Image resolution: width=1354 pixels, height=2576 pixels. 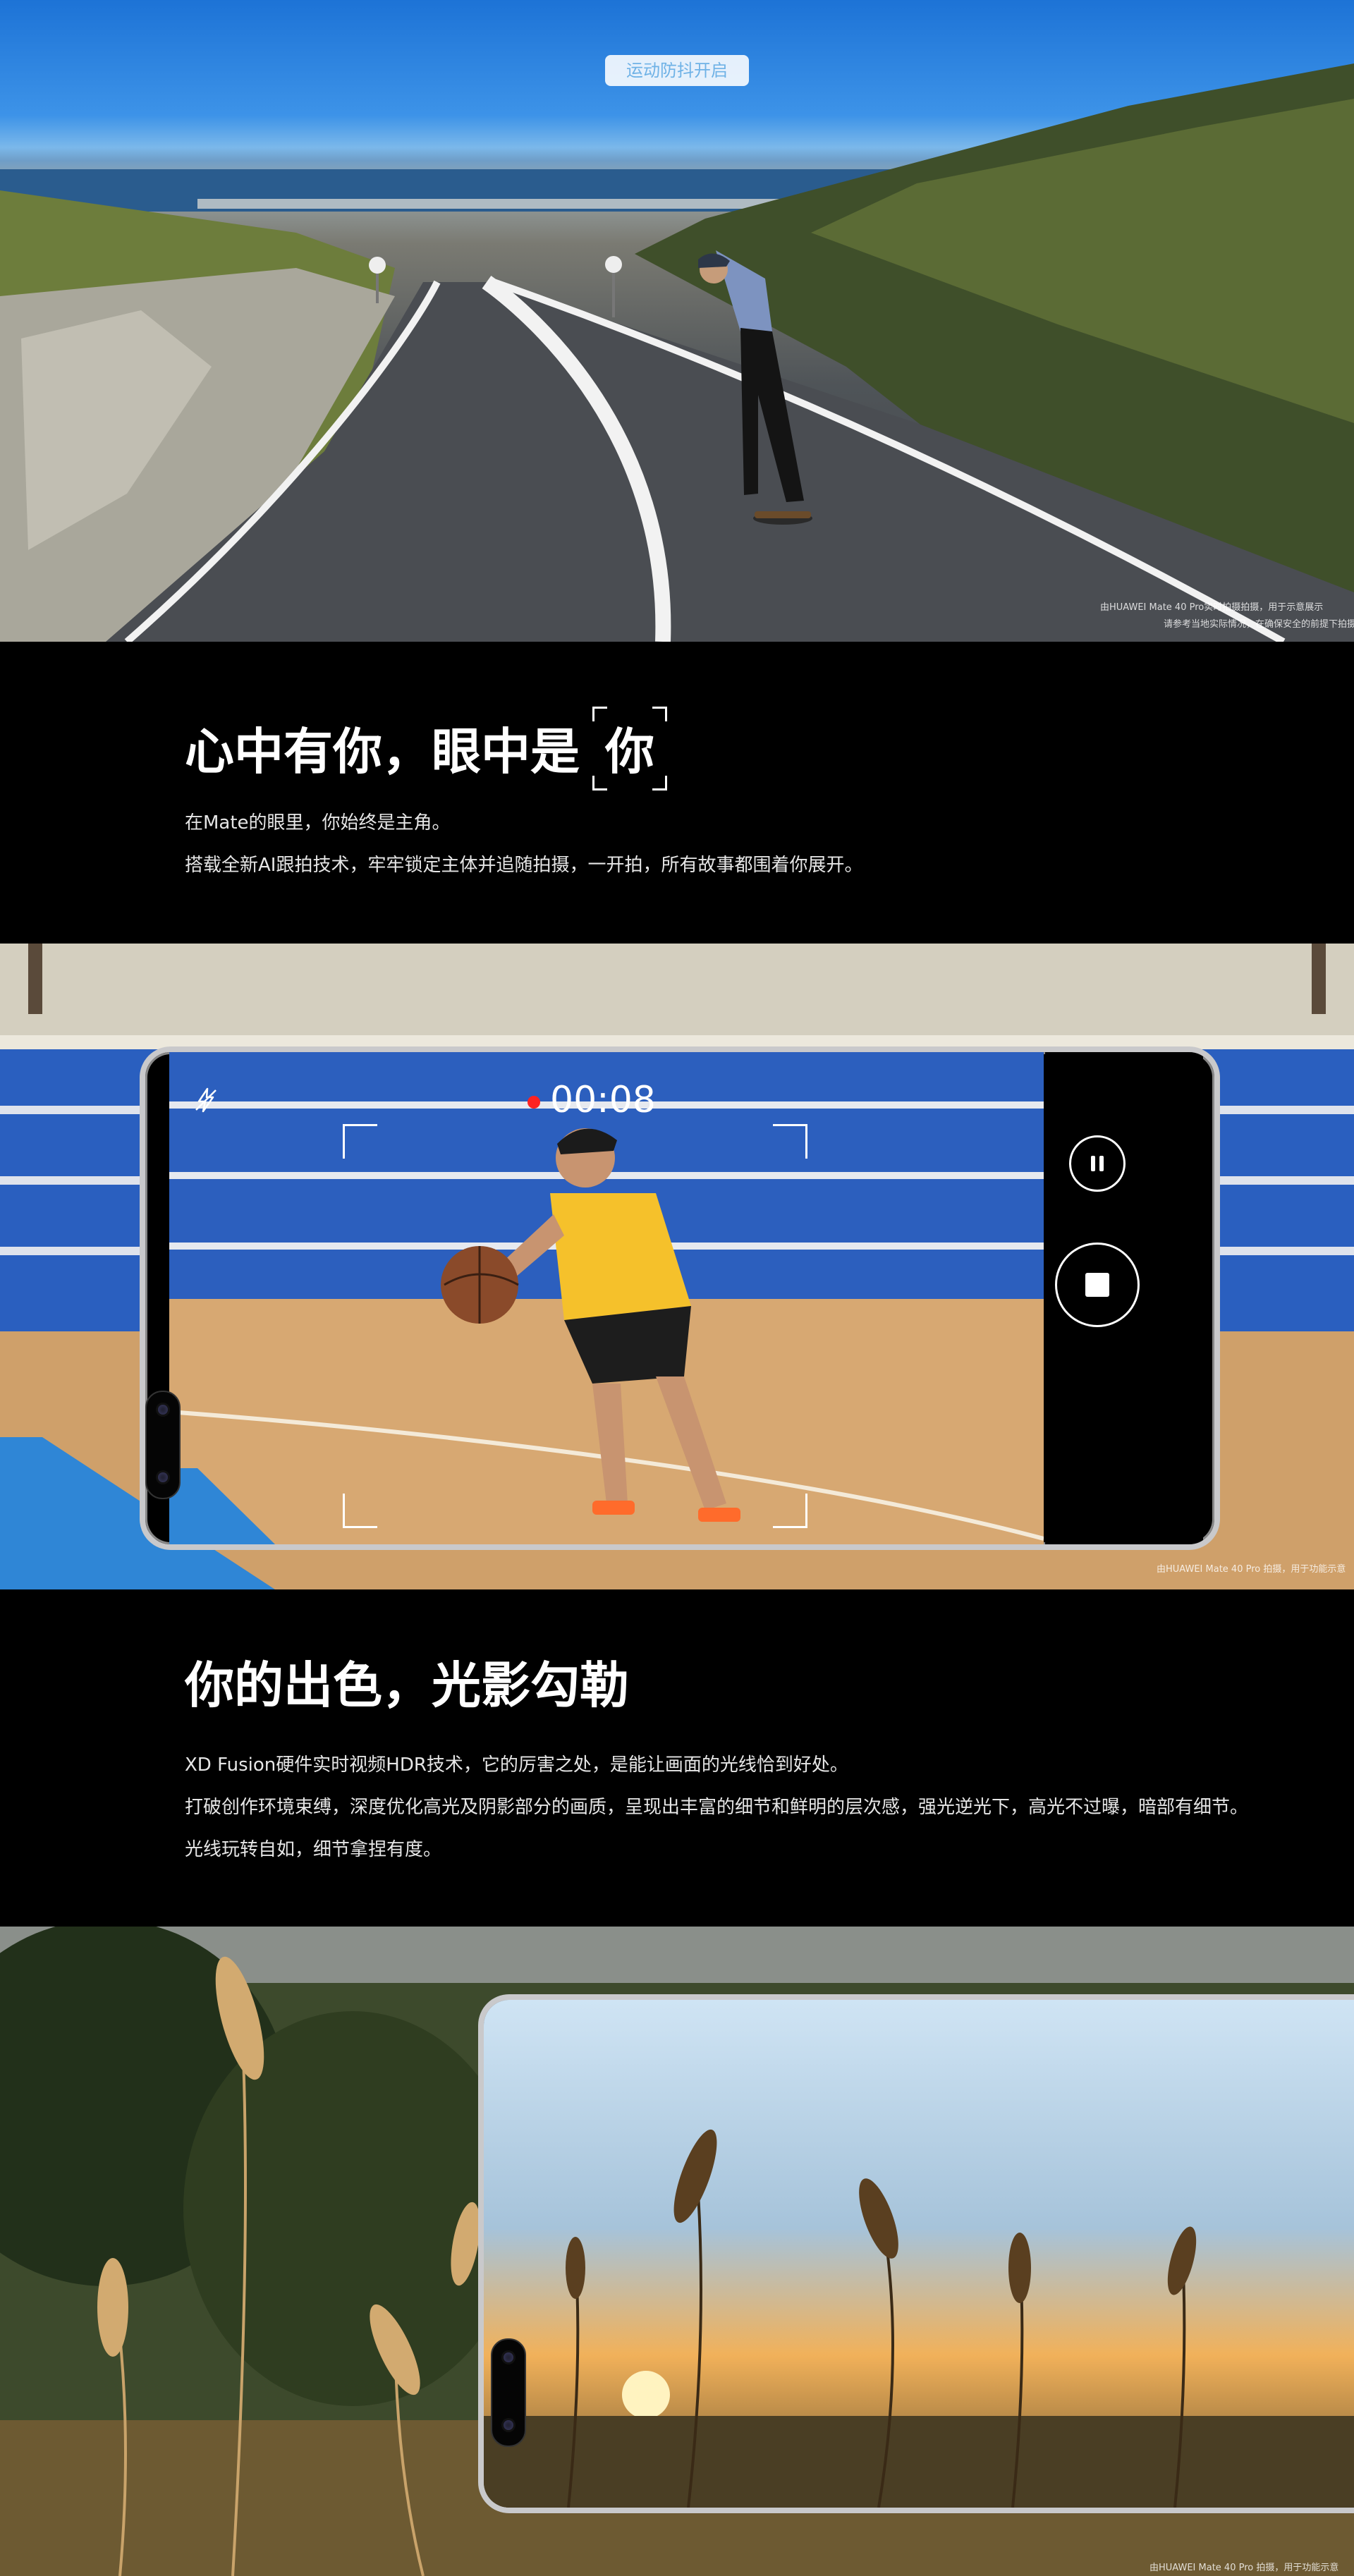 What do you see at coordinates (360, 1141) in the screenshot?
I see `focus-box-corner-tl` at bounding box center [360, 1141].